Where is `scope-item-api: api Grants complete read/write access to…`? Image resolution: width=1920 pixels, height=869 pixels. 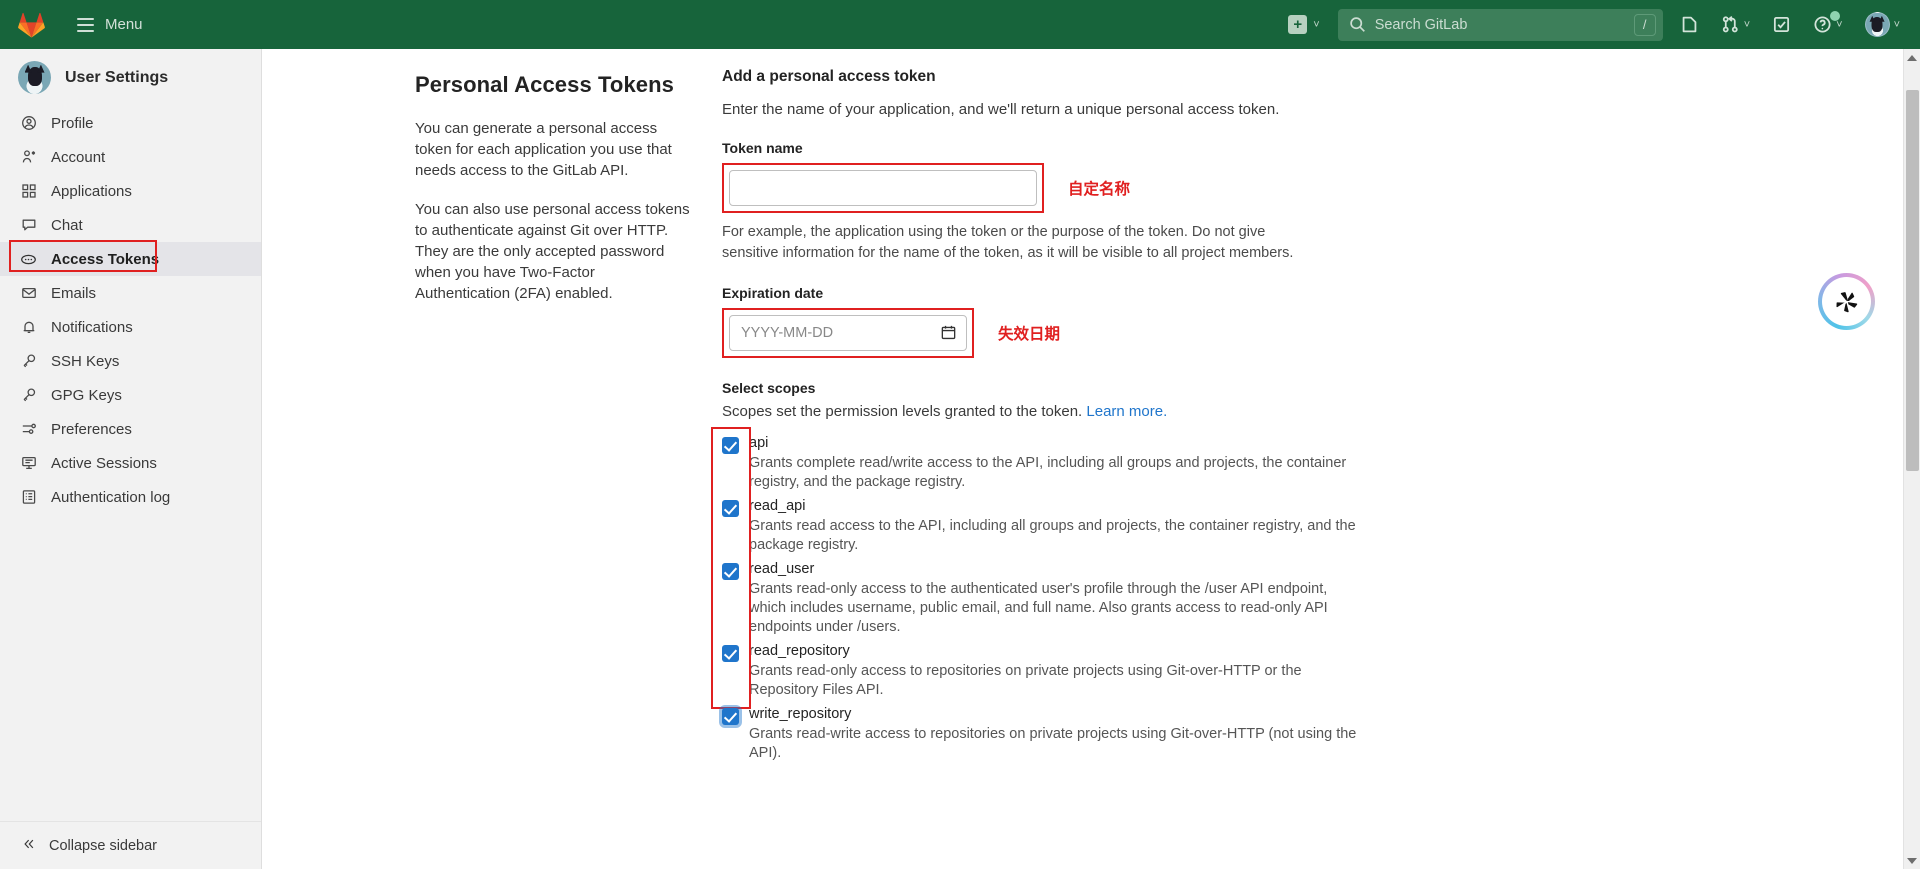 scope-item-api: api Grants complete read/write access to… is located at coordinates (1052, 463).